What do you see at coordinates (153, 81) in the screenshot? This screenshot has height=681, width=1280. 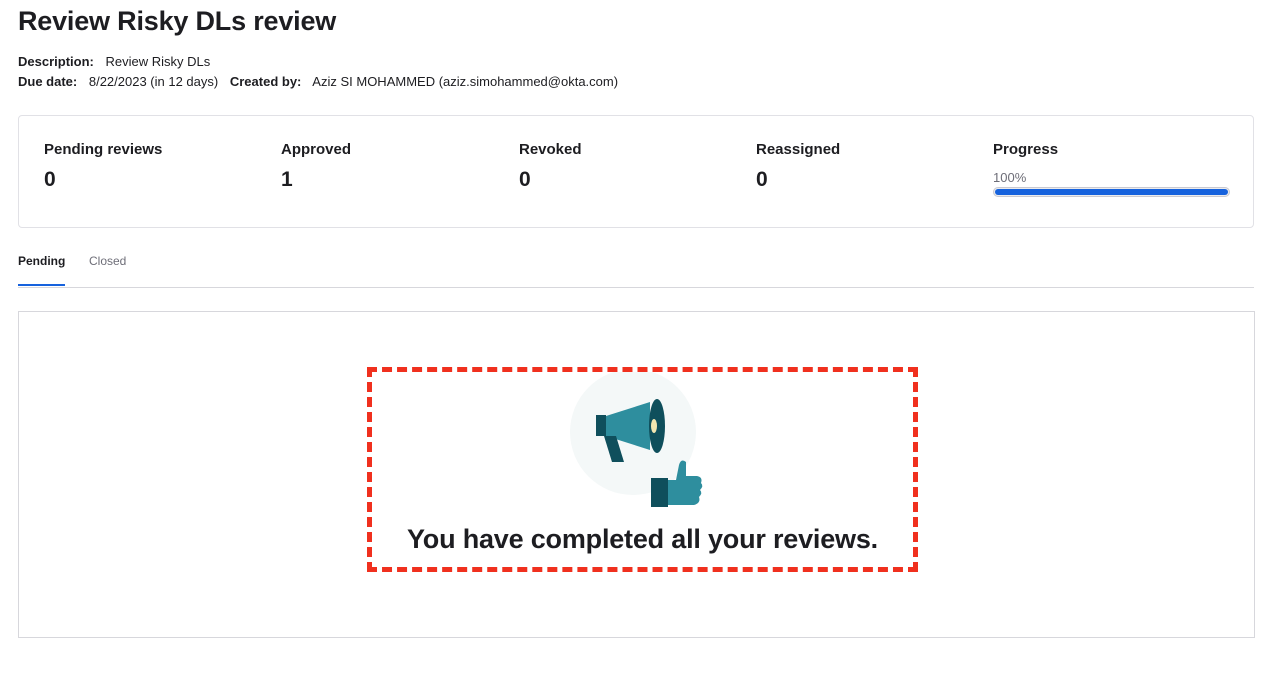 I see `due-date-value: 8/22/2023 (in 12 days)` at bounding box center [153, 81].